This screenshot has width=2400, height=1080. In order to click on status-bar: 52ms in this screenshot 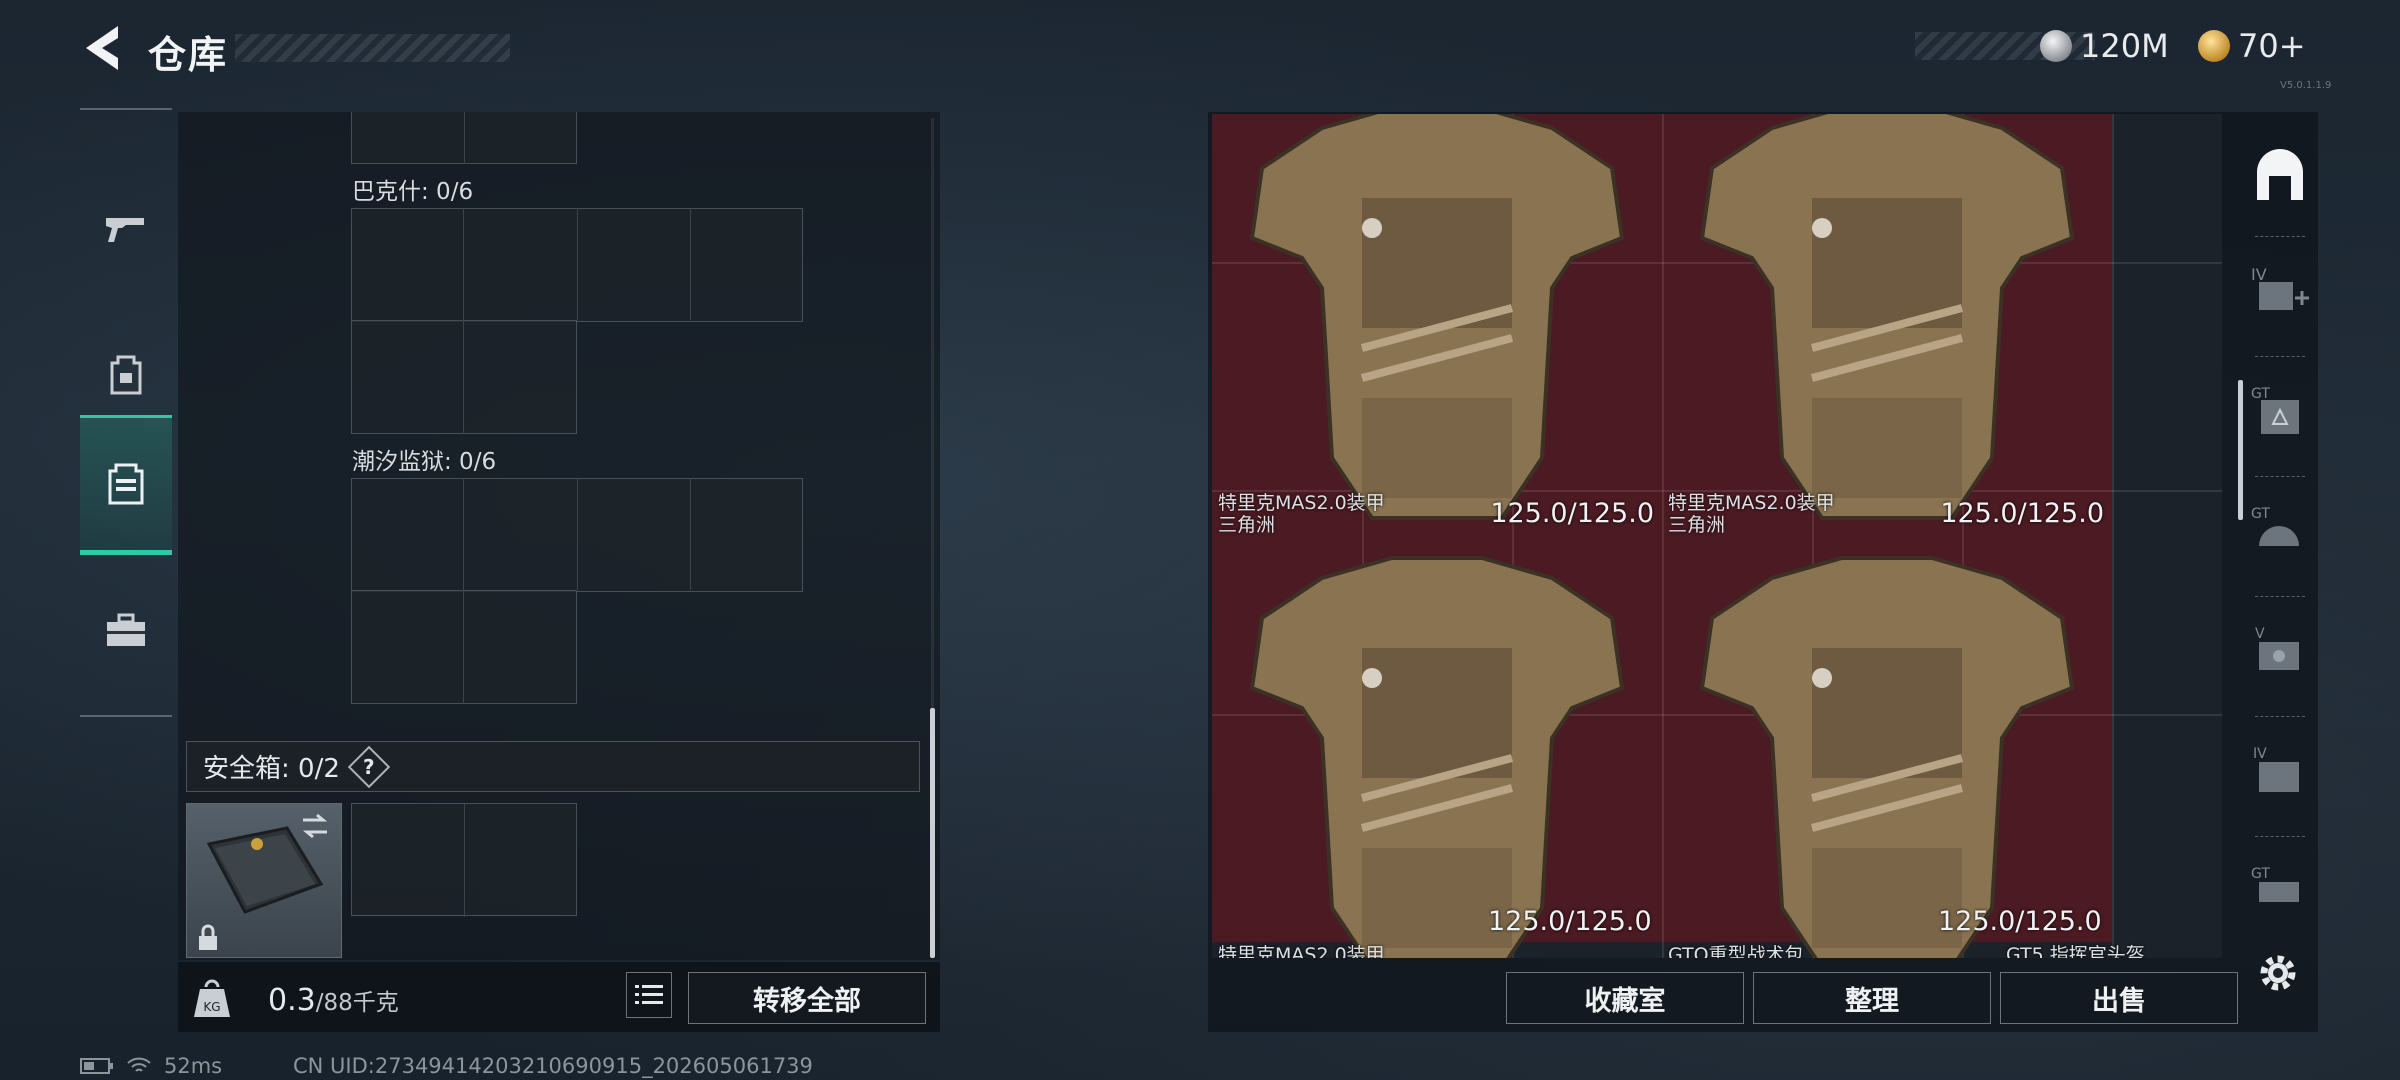, I will do `click(151, 1066)`.